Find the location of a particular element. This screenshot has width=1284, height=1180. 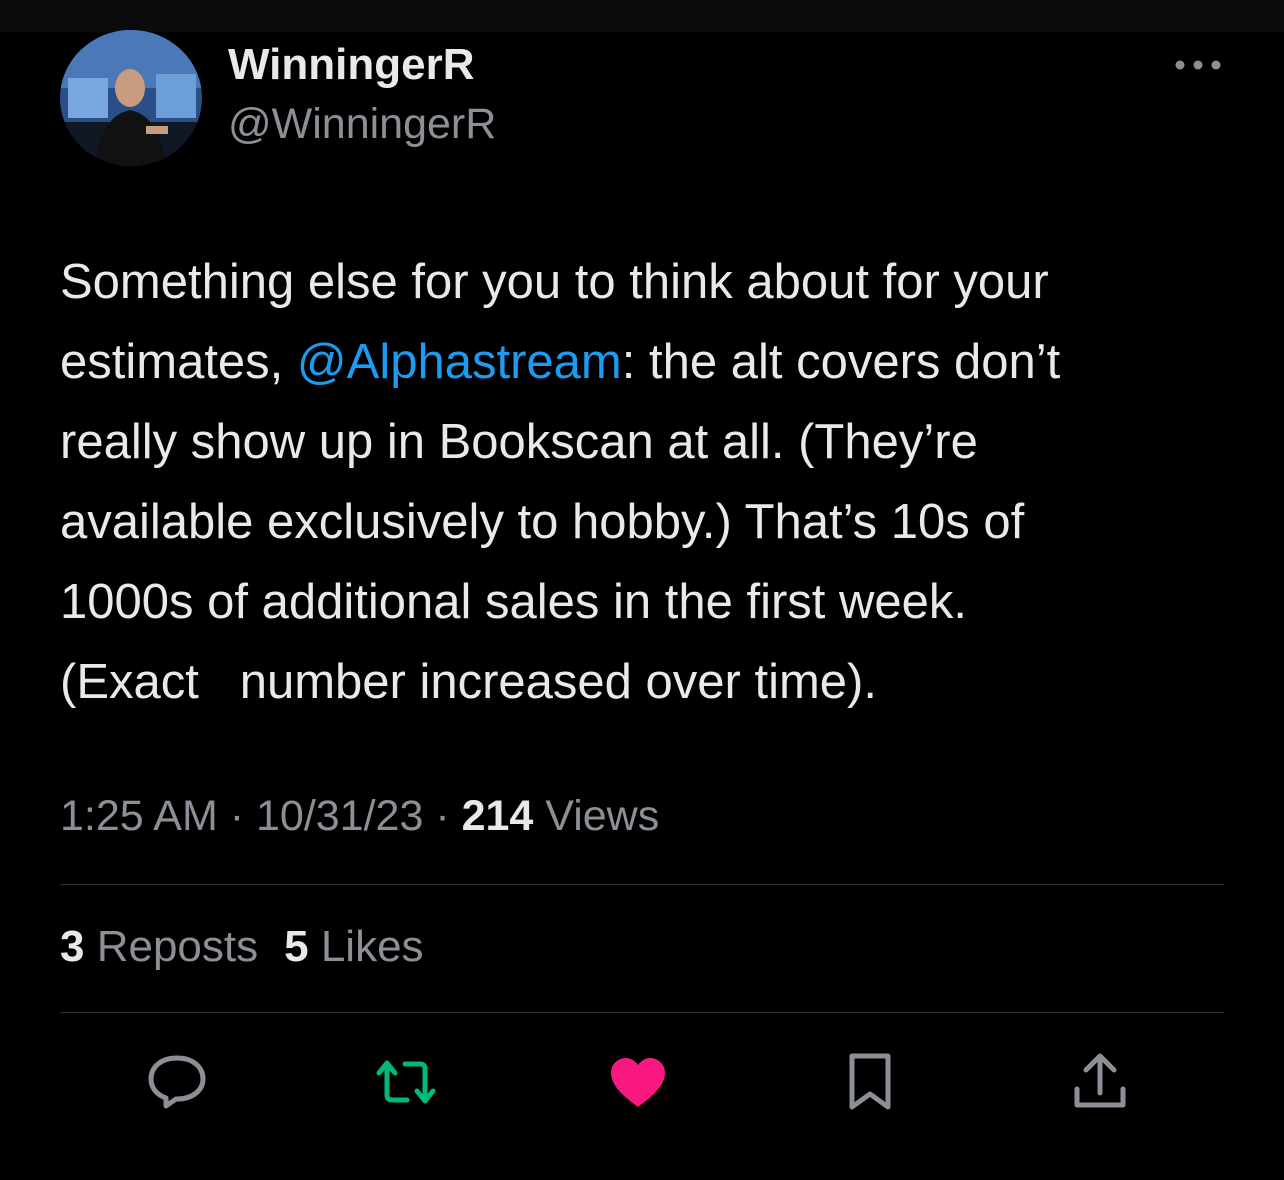

repost-button is located at coordinates (406, 1082).